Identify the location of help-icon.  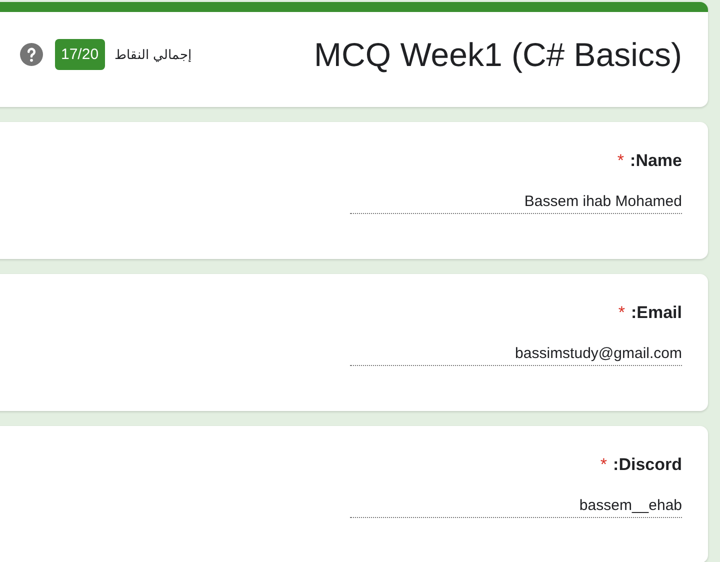
(31, 54).